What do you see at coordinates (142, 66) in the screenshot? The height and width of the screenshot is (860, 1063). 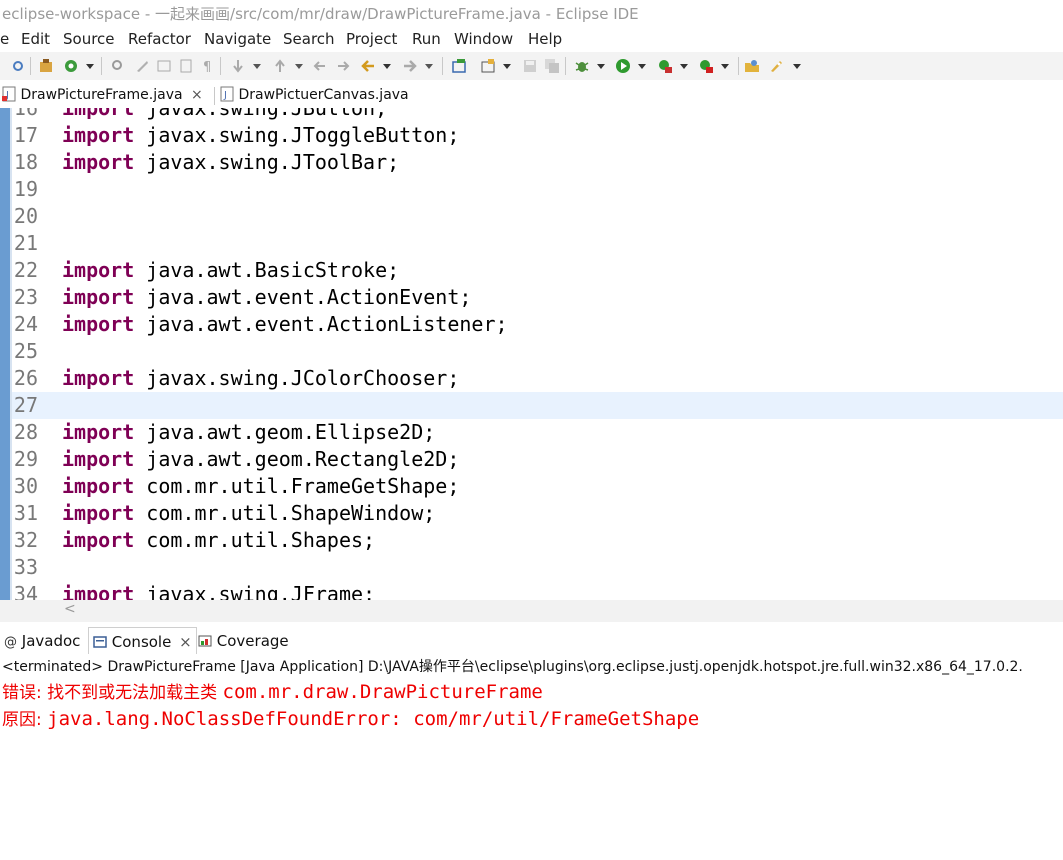 I see `pencil-icon` at bounding box center [142, 66].